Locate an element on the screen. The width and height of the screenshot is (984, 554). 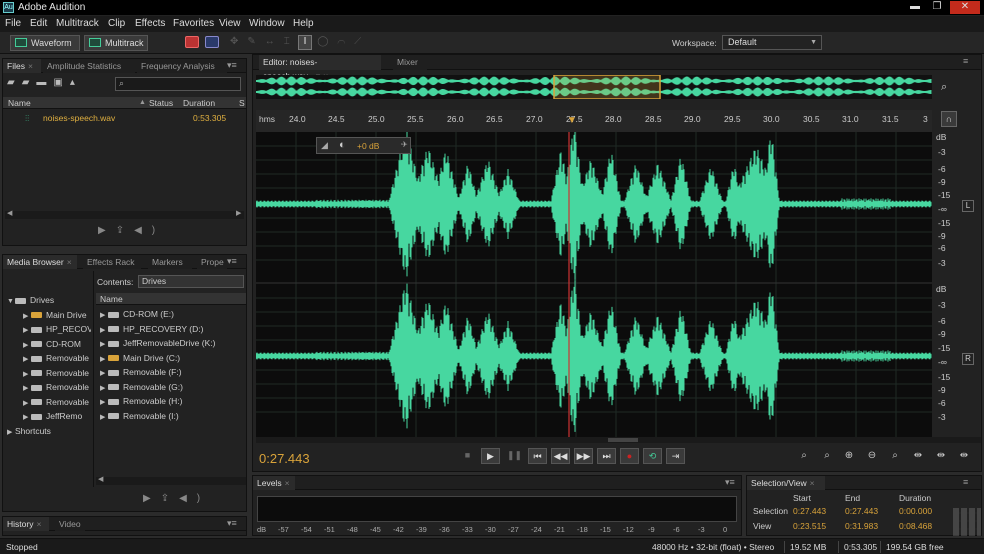
volume-value: +0 dB is located at coordinates (368, 146).